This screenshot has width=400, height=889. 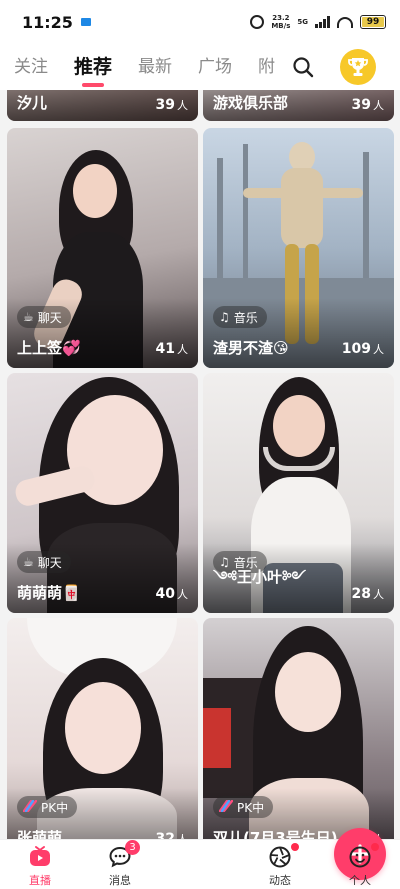 I want to click on nav-label: 直播, so click(x=40, y=880).